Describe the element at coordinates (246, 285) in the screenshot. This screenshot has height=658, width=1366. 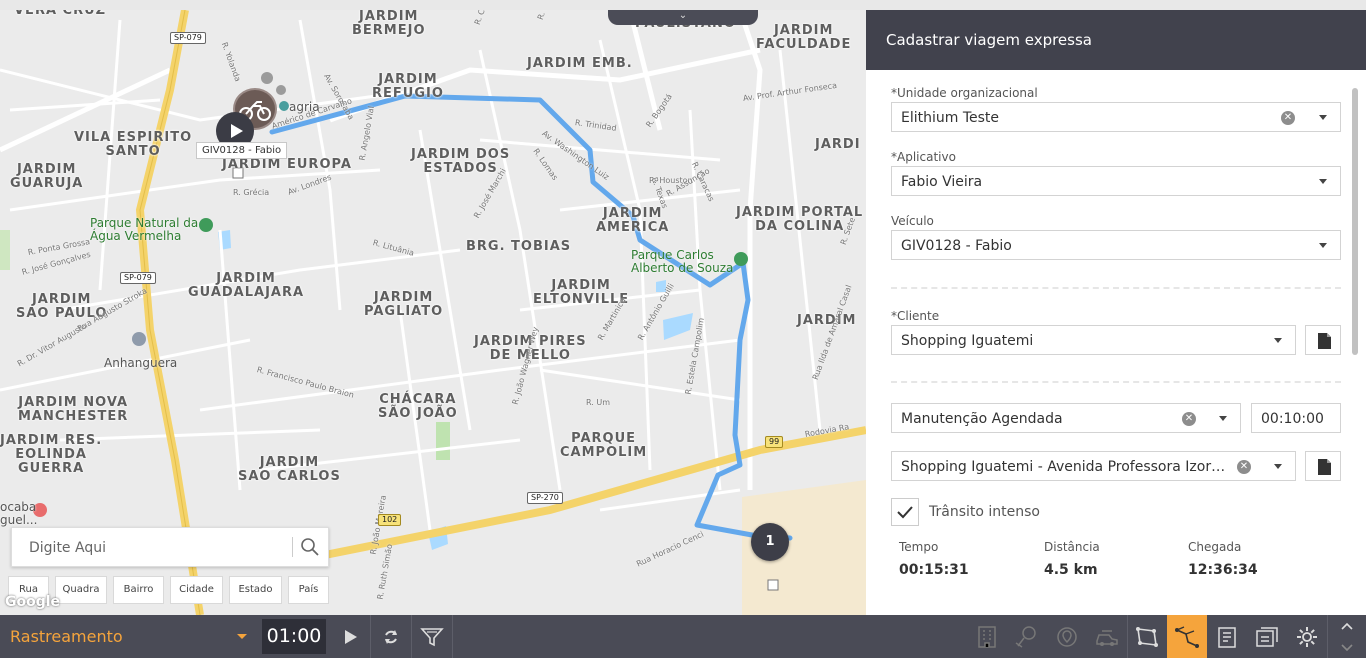
I see `neighborhood-label: JARDIM GUADALAJARA` at that location.